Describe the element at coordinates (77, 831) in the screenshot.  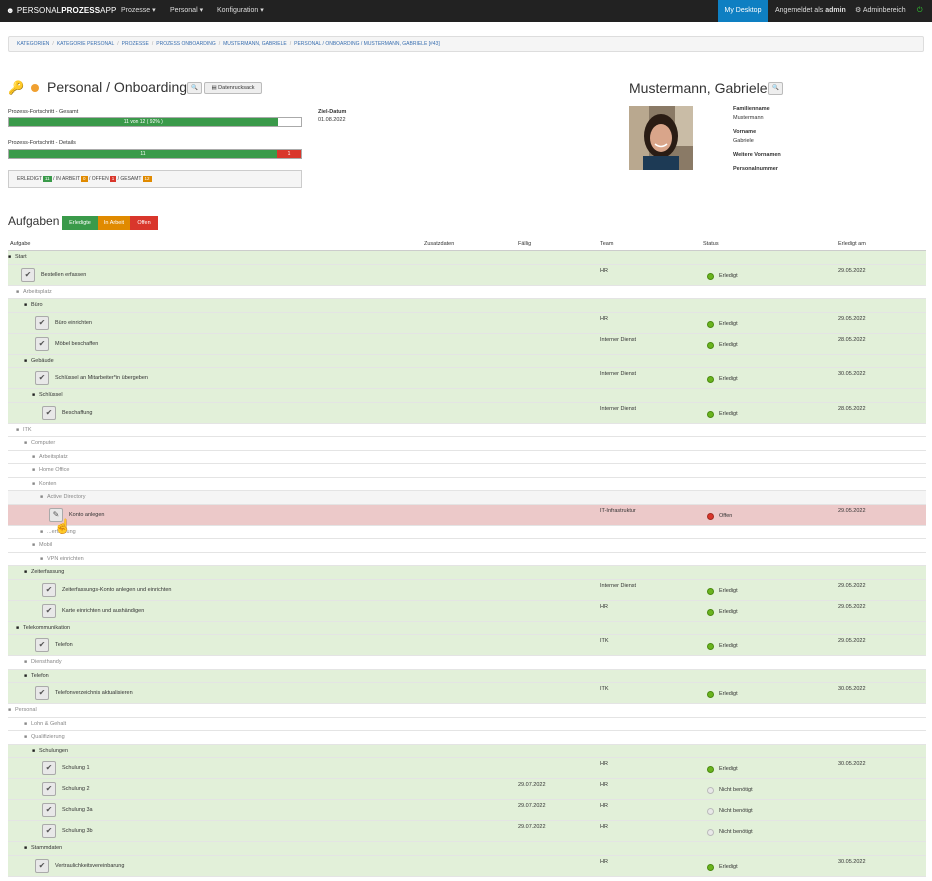
I see `task-label: Schulung 3b` at that location.